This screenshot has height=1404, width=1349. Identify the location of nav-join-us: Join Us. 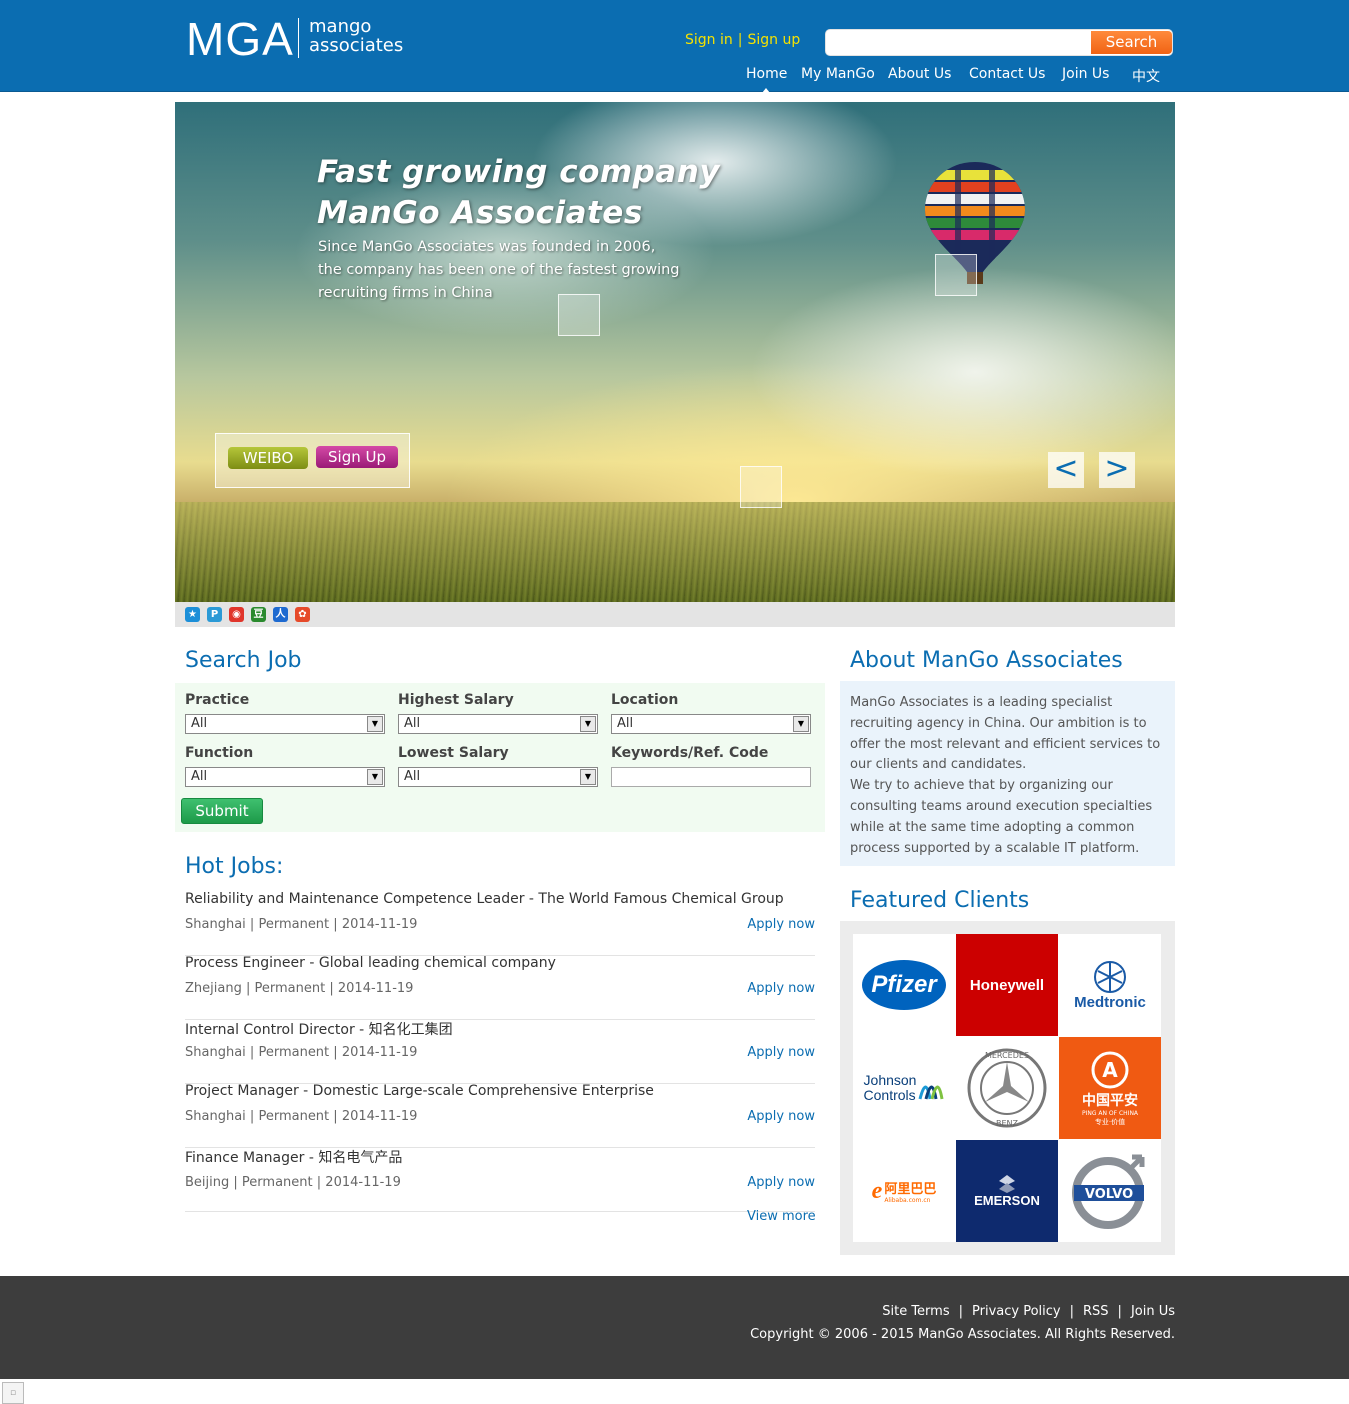
(1085, 74).